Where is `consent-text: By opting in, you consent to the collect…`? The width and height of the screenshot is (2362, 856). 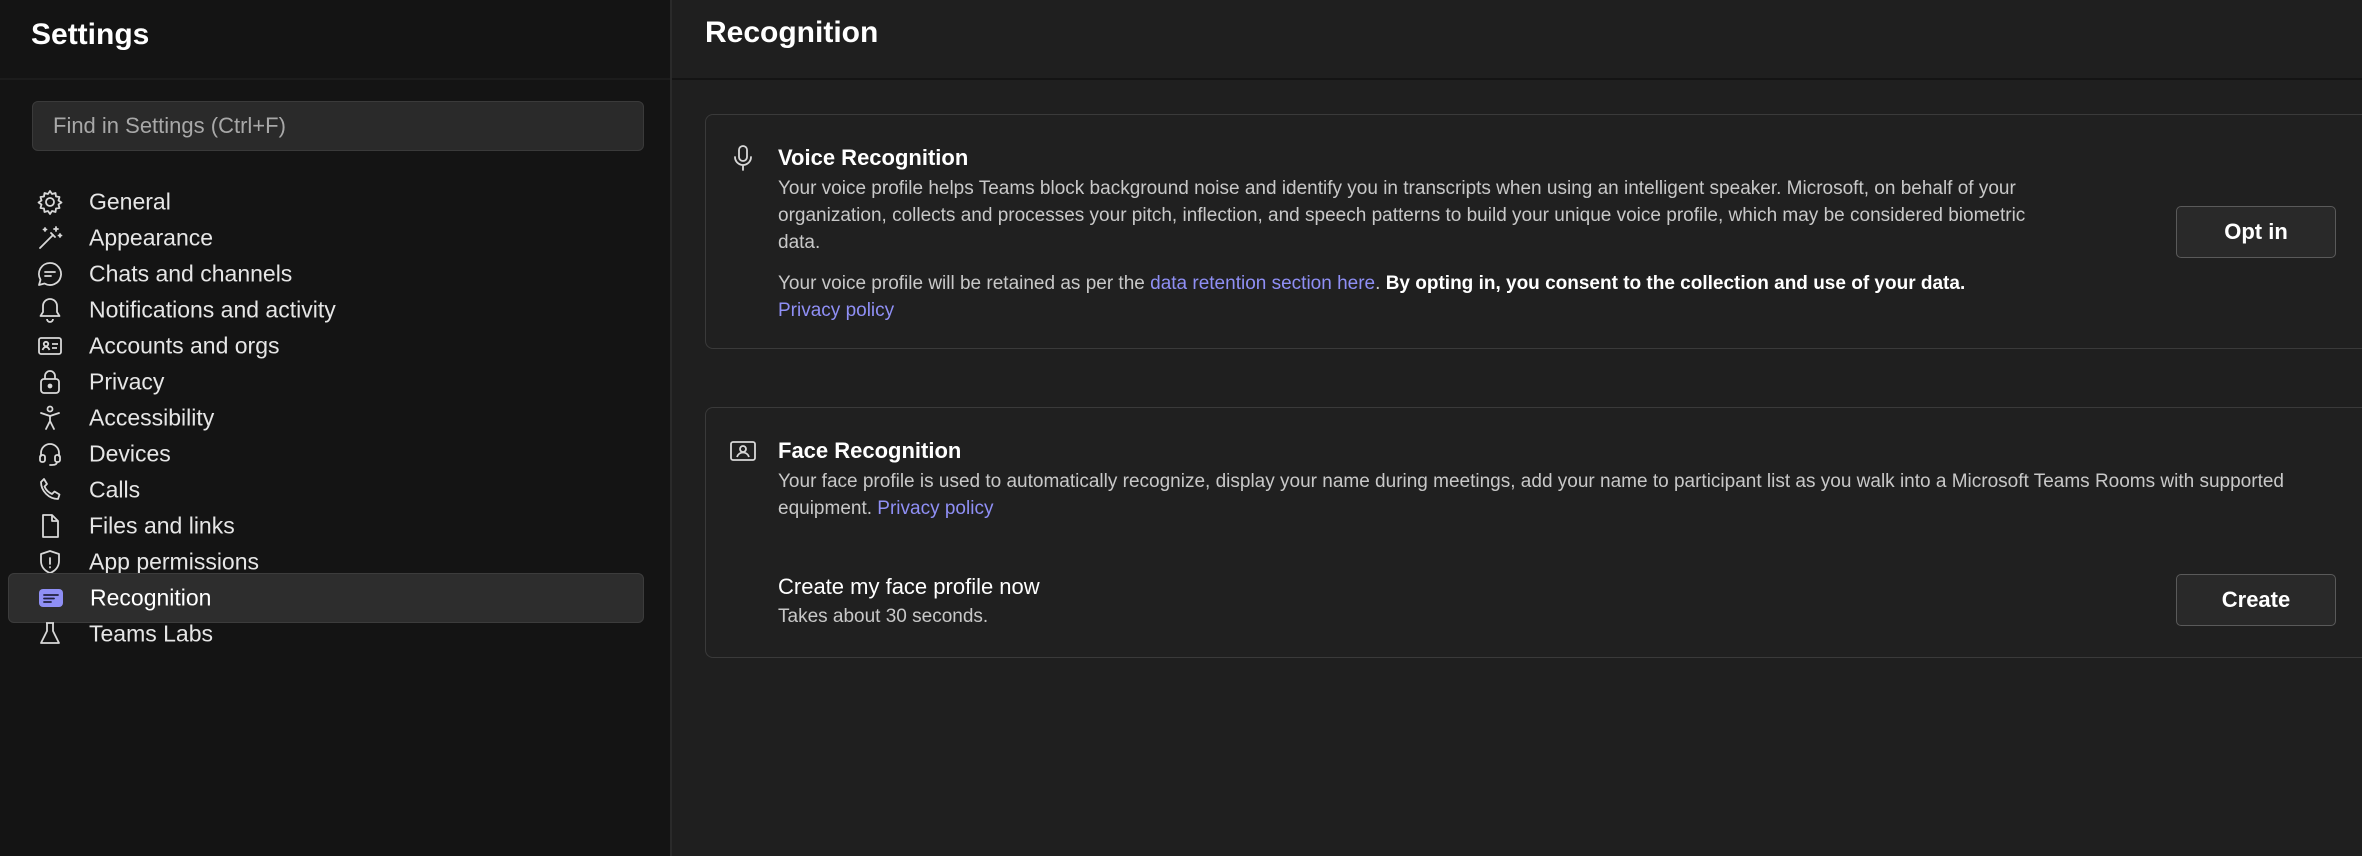 consent-text: By opting in, you consent to the collect… is located at coordinates (1675, 283).